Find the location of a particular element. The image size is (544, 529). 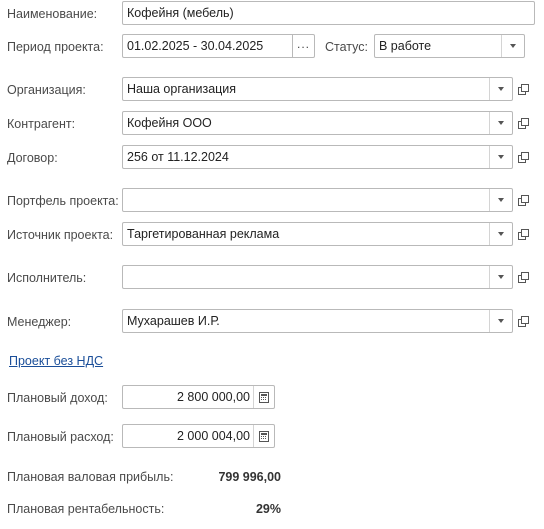

counterparty-select: Кофейня ООО is located at coordinates (317, 123).